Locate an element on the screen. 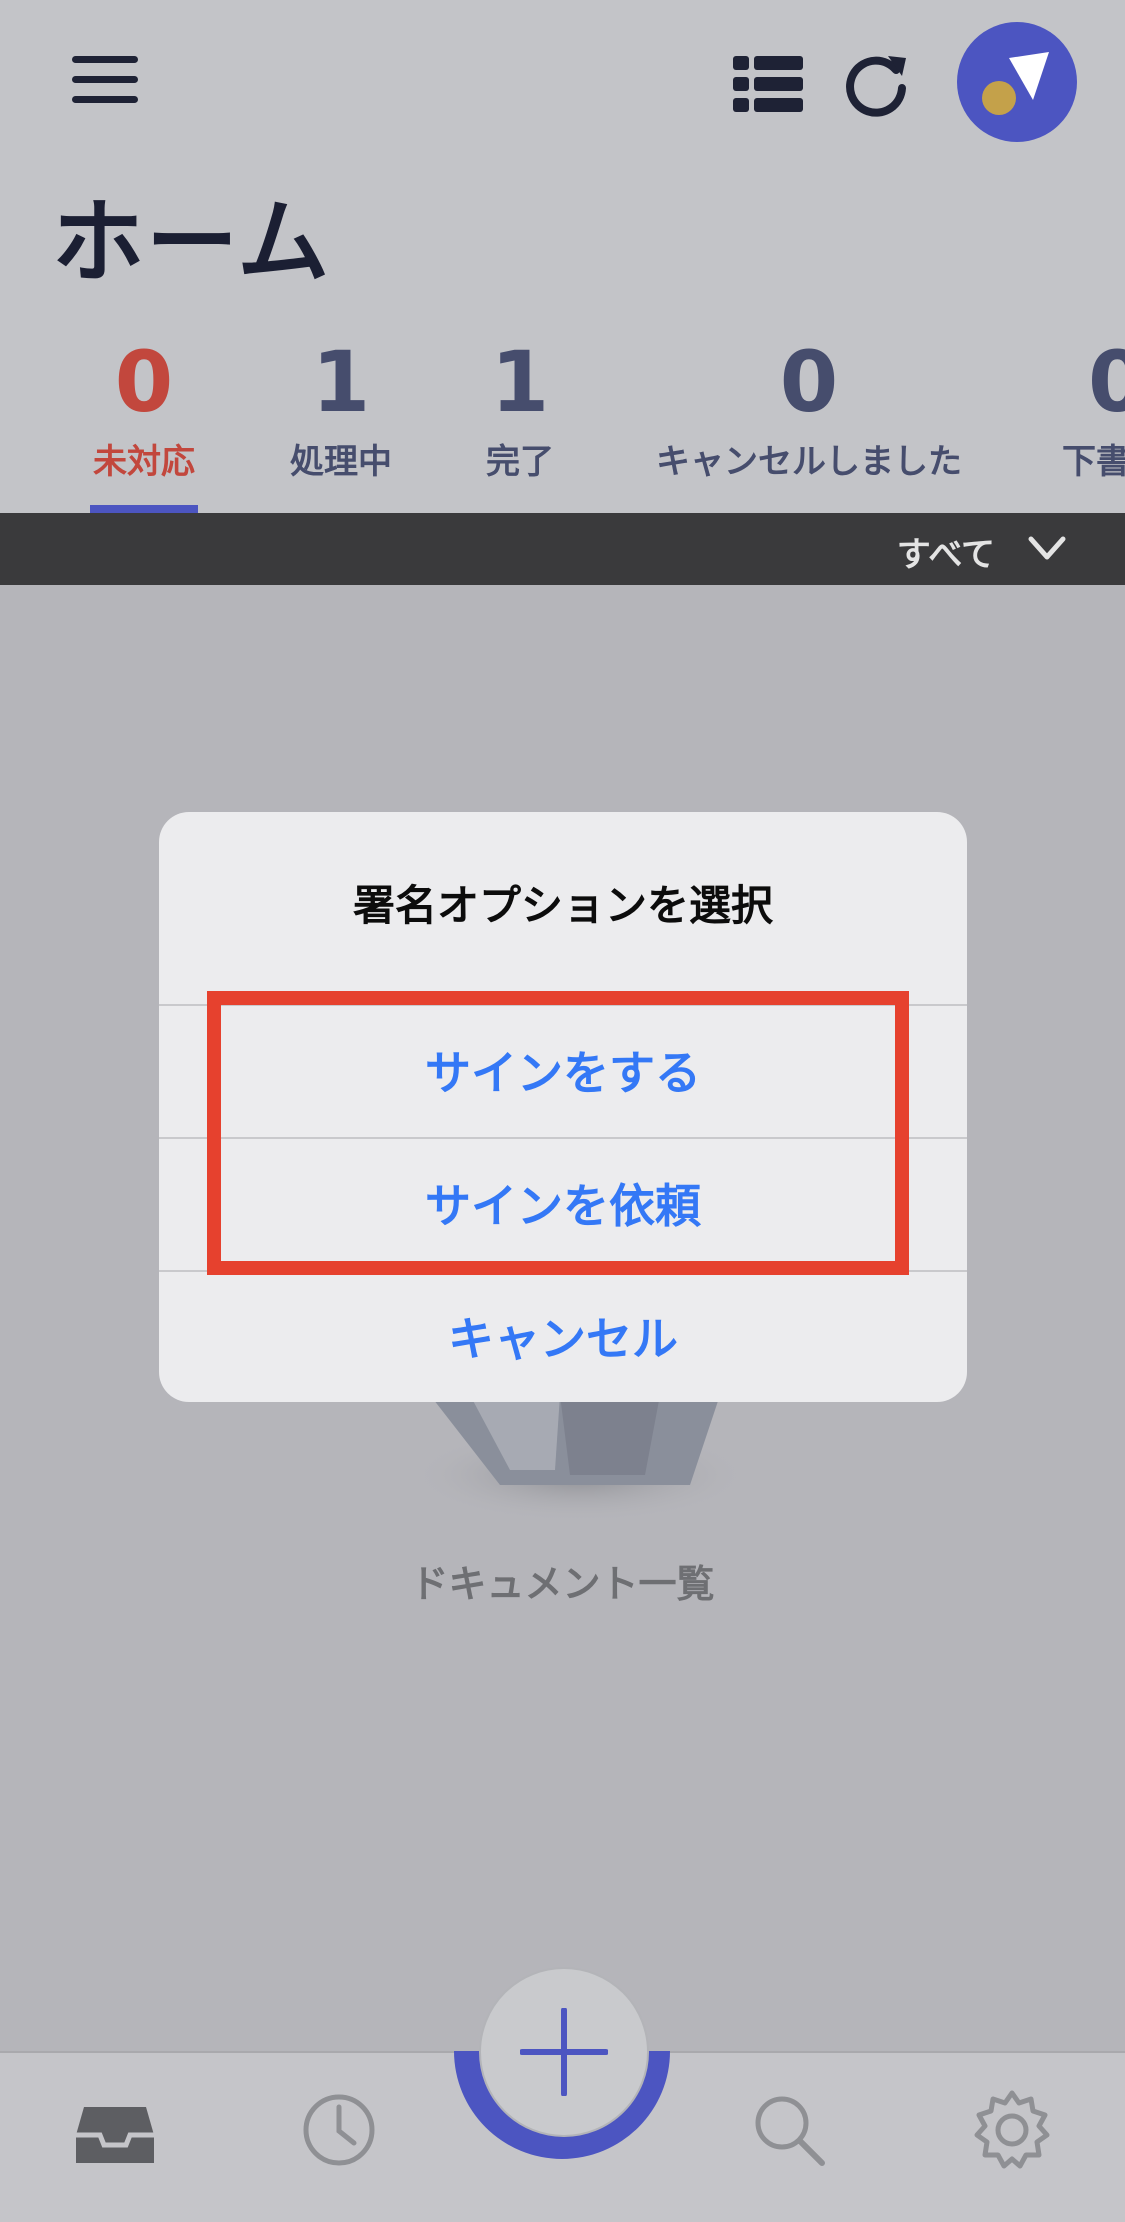 The width and height of the screenshot is (1125, 2222). cancel-button: キャンセル is located at coordinates (563, 1336).